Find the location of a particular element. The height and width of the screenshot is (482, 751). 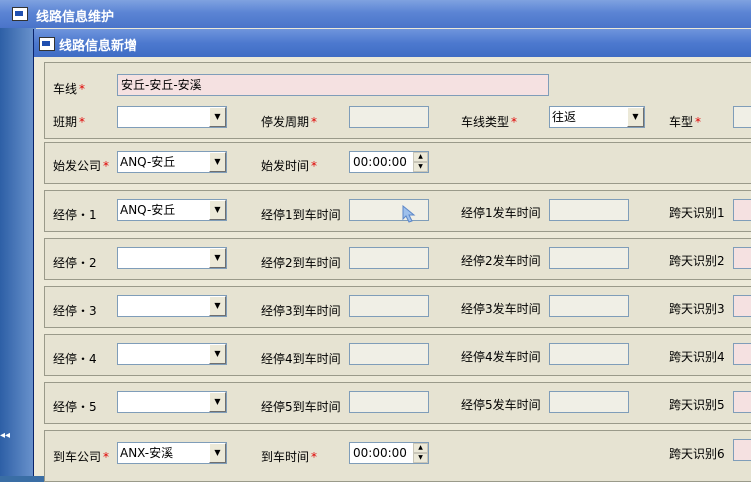

stop-panel: 经停・4 ▼ 经停4到车时间 经停4发车时间 跨天识别4 is located at coordinates (397, 355).